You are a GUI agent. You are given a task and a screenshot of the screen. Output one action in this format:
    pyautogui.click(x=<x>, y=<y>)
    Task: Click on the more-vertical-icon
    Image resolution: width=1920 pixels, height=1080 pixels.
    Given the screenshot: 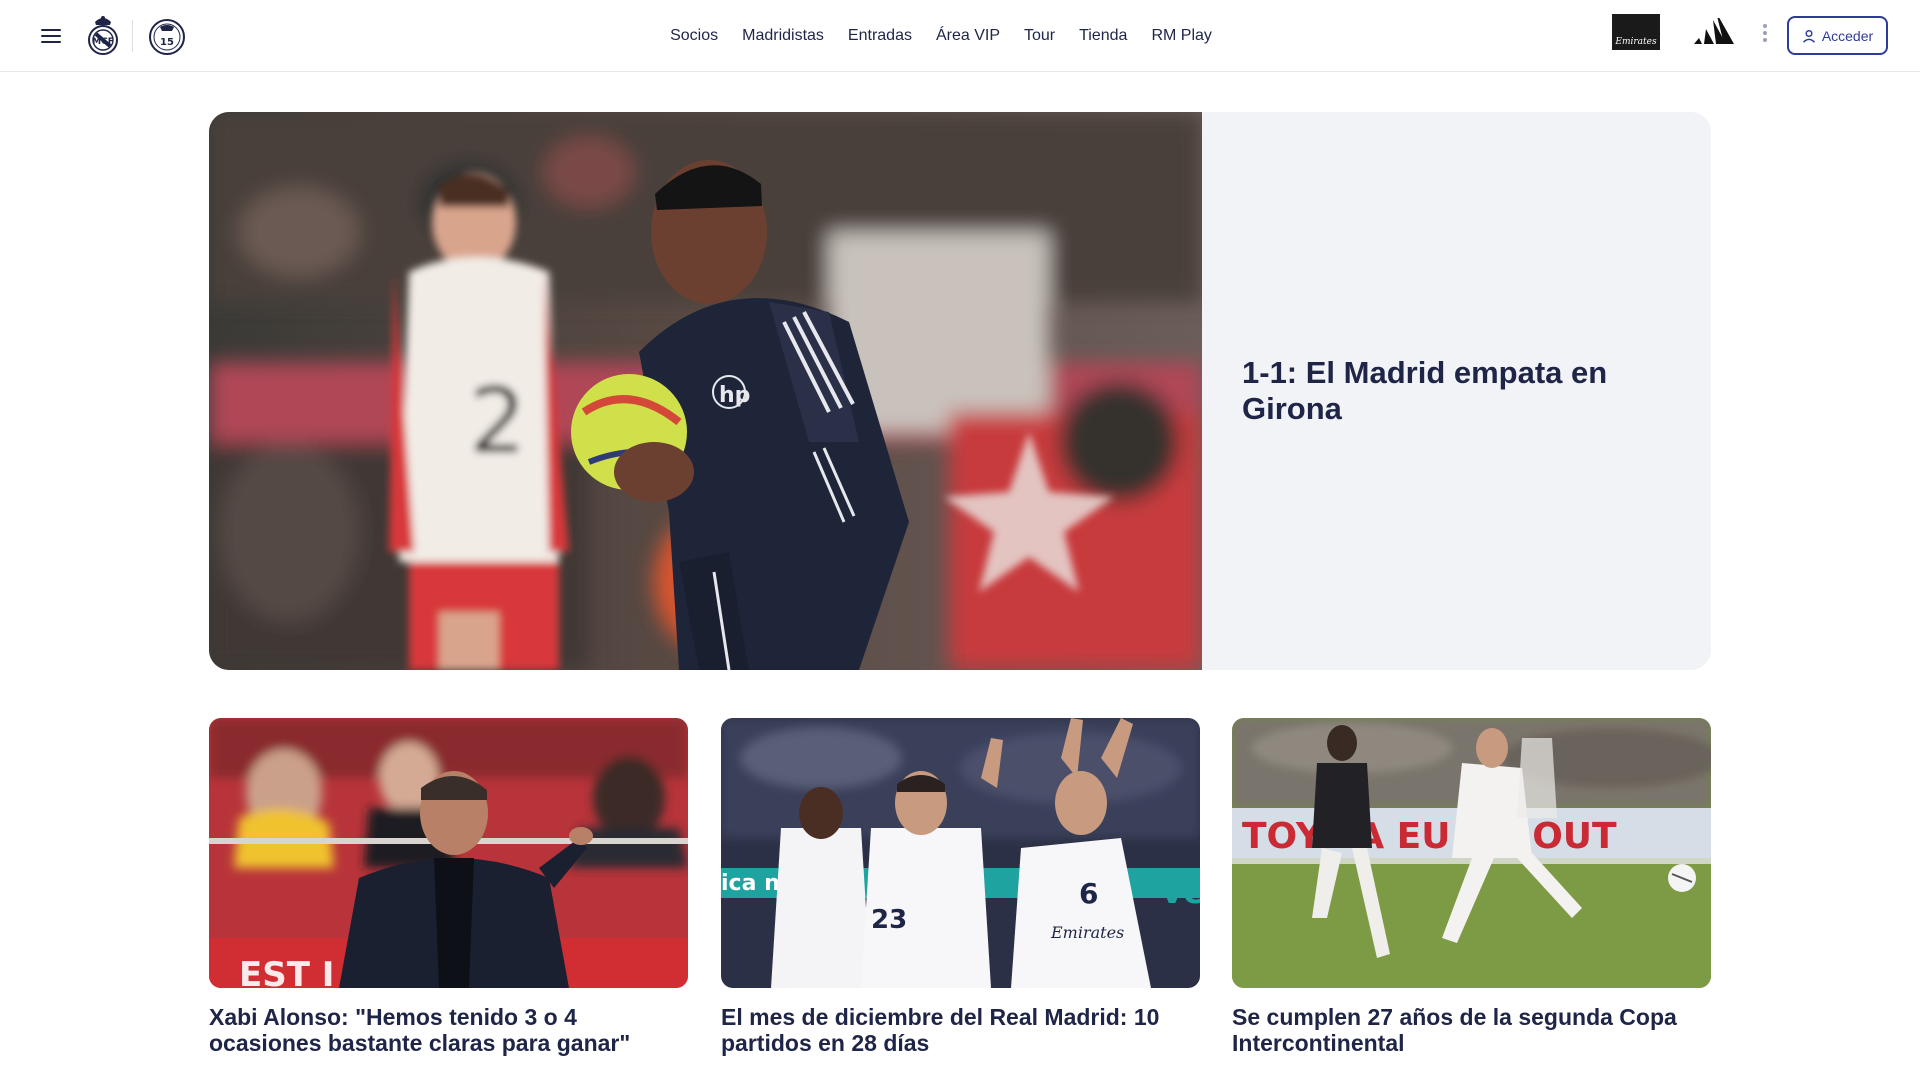 What is the action you would take?
    pyautogui.click(x=1765, y=35)
    